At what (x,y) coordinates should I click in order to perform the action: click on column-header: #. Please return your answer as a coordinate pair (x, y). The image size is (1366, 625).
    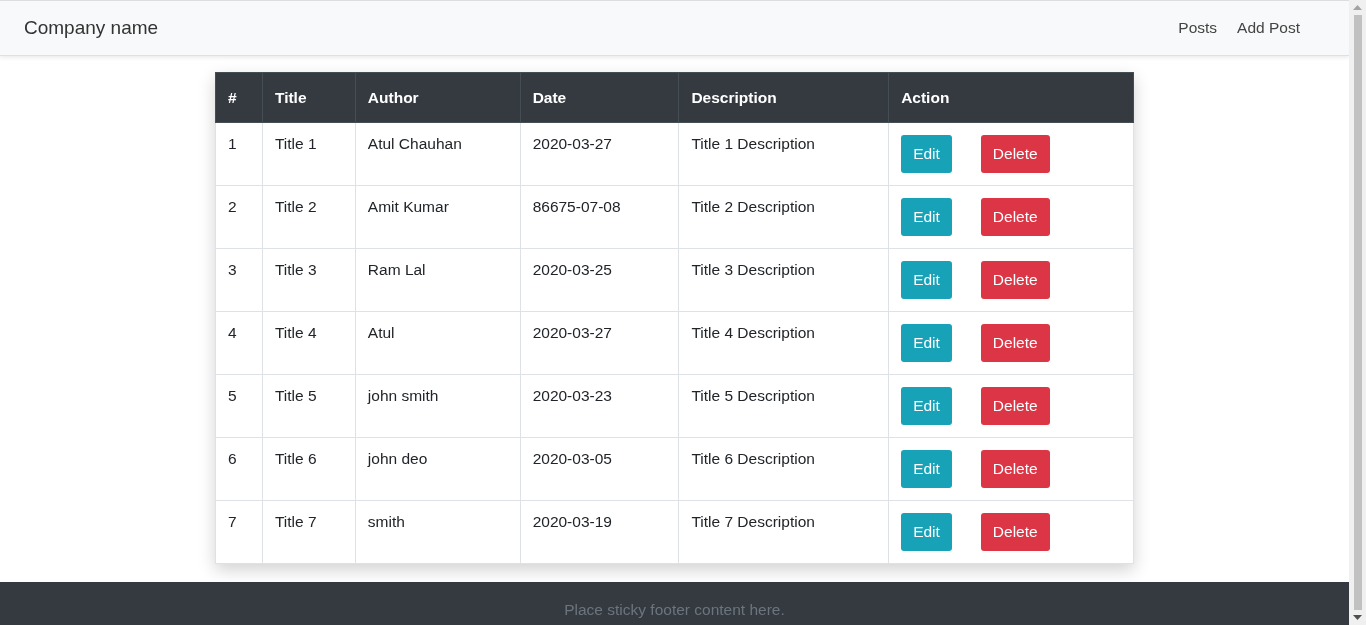
    Looking at the image, I should click on (239, 97).